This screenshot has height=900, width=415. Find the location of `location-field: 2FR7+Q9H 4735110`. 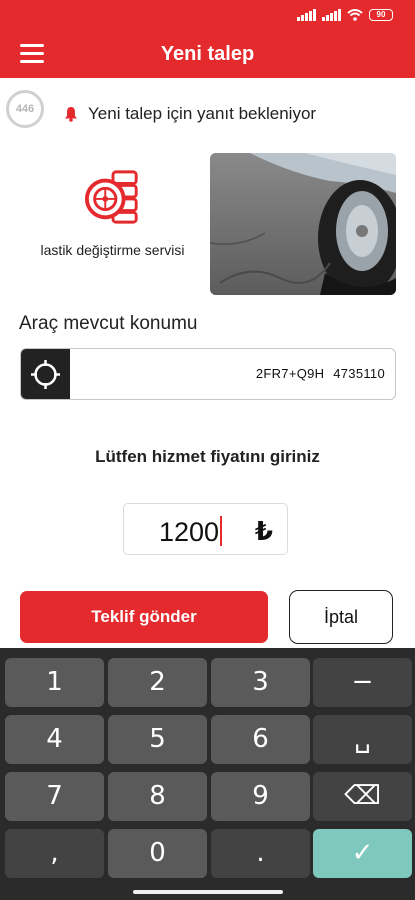

location-field: 2FR7+Q9H 4735110 is located at coordinates (208, 374).